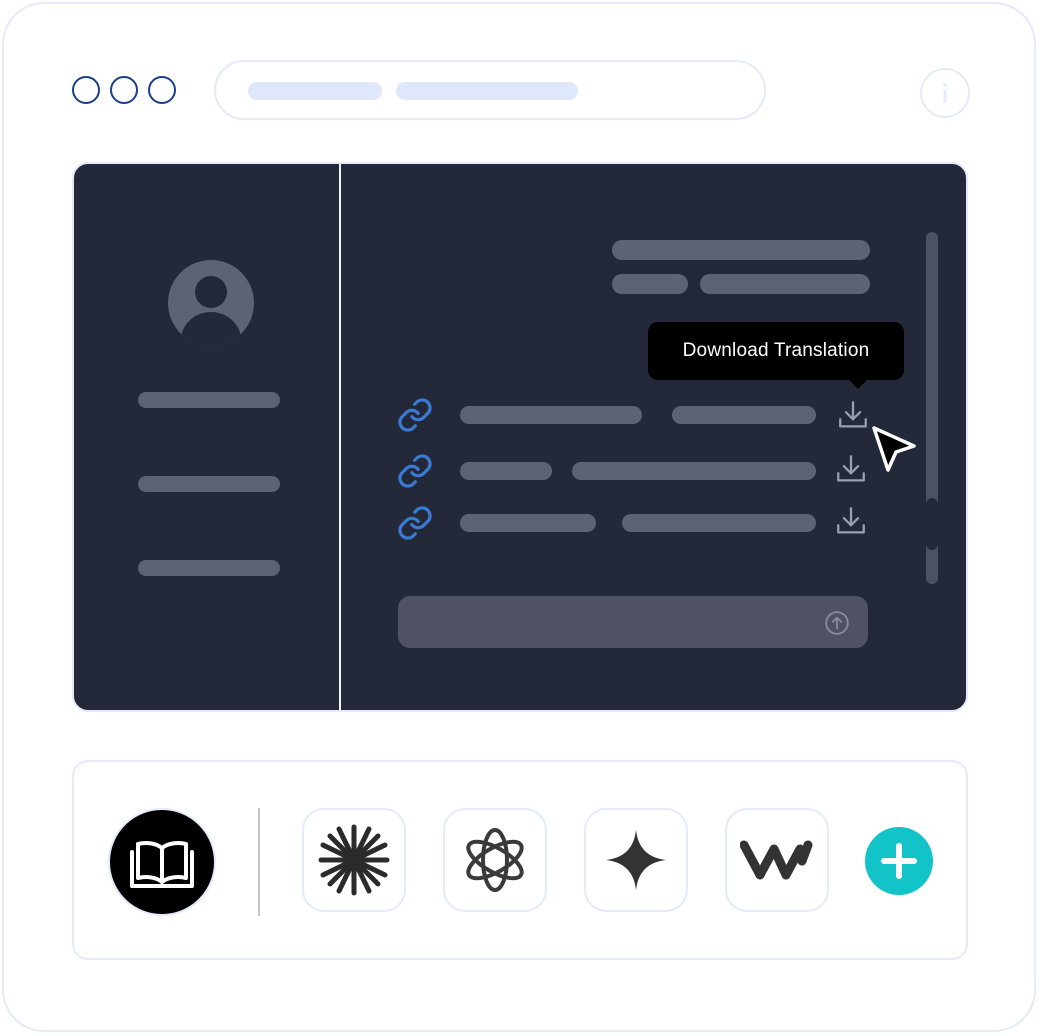  I want to click on open-book-icon, so click(162, 862).